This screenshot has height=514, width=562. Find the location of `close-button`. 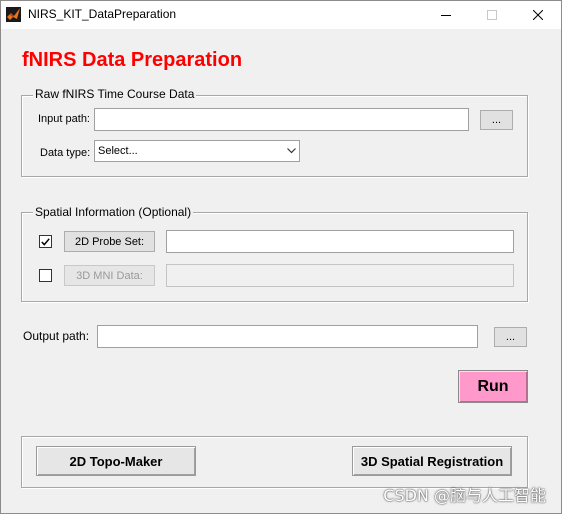

close-button is located at coordinates (538, 15).